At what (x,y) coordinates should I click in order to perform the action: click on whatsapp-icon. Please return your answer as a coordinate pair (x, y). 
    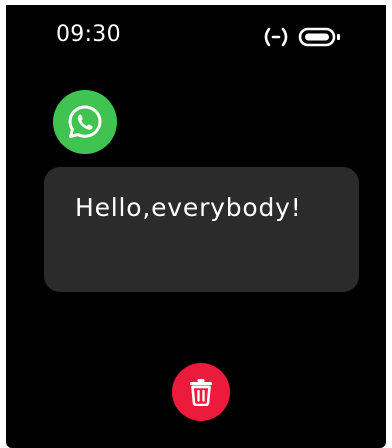
    Looking at the image, I should click on (85, 122).